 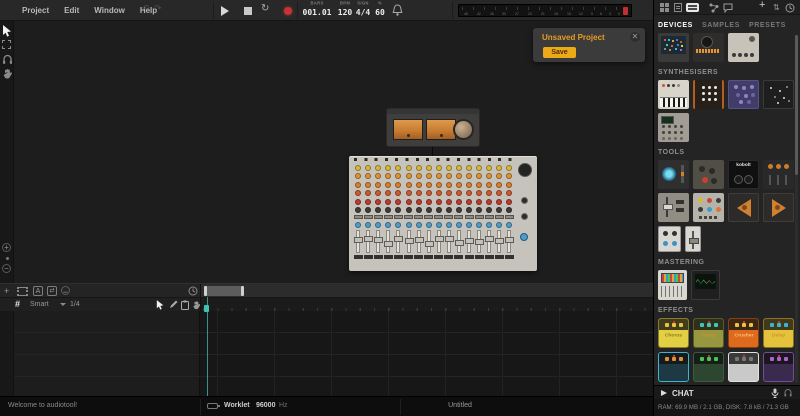 I want to click on device-pedal-purple, so click(x=778, y=367).